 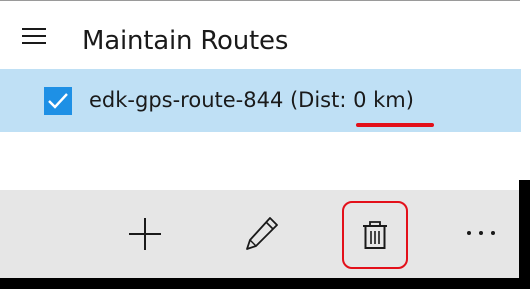 I want to click on delete-route-button, so click(x=375, y=234).